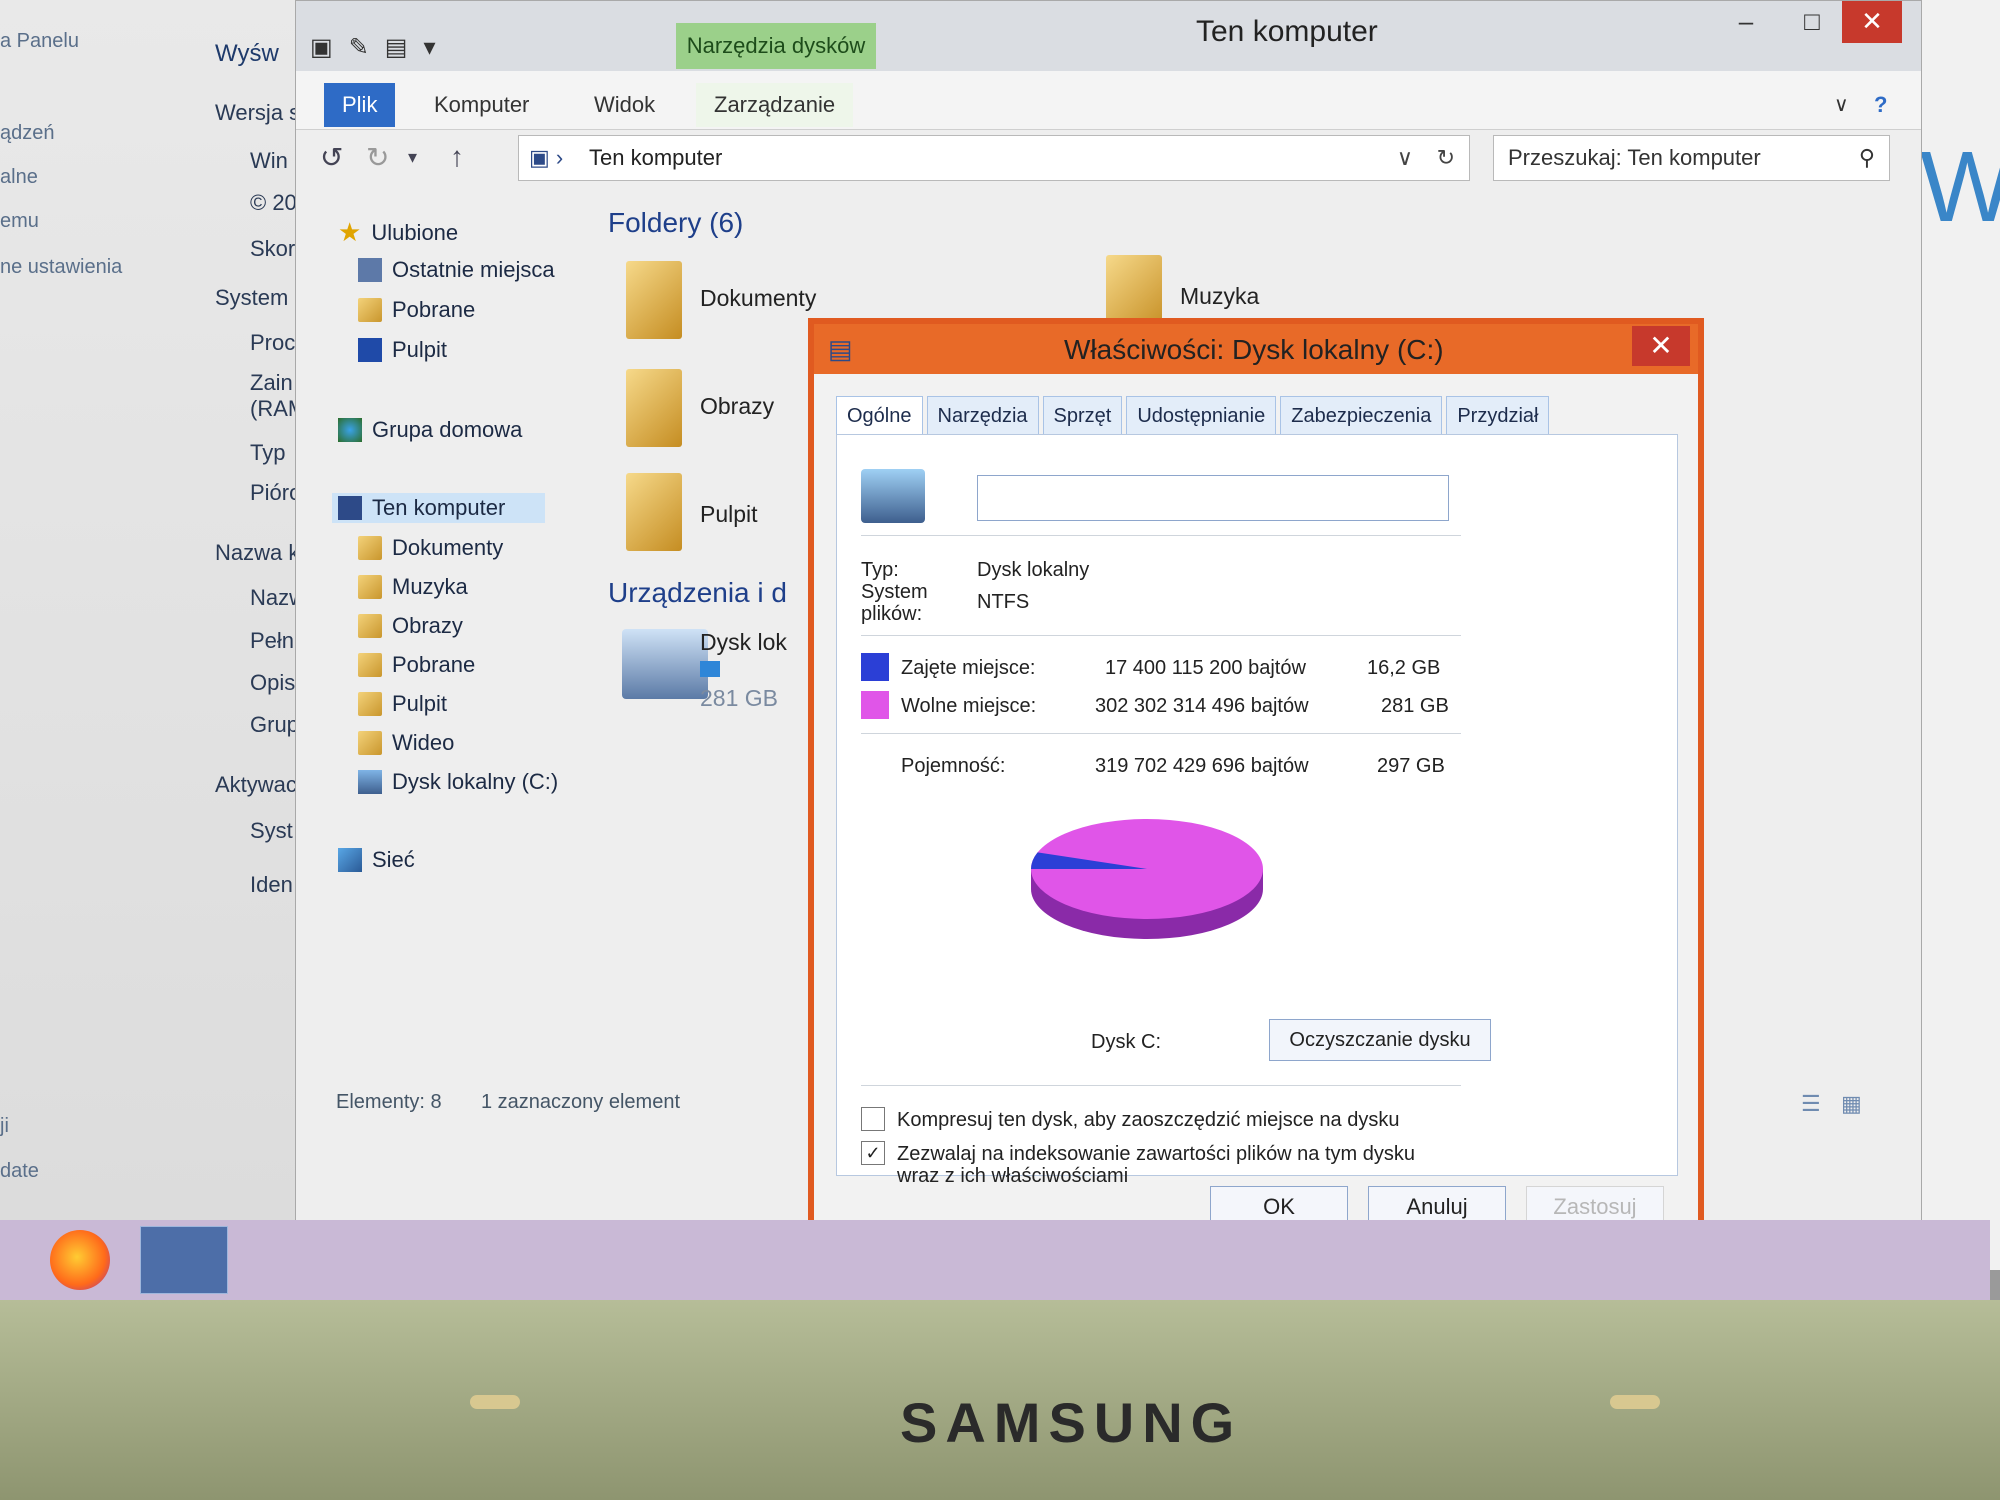 The image size is (2000, 1500). Describe the element at coordinates (1202, 706) in the screenshot. I see `free-bytes: 302 302 314 496 bajtów` at that location.